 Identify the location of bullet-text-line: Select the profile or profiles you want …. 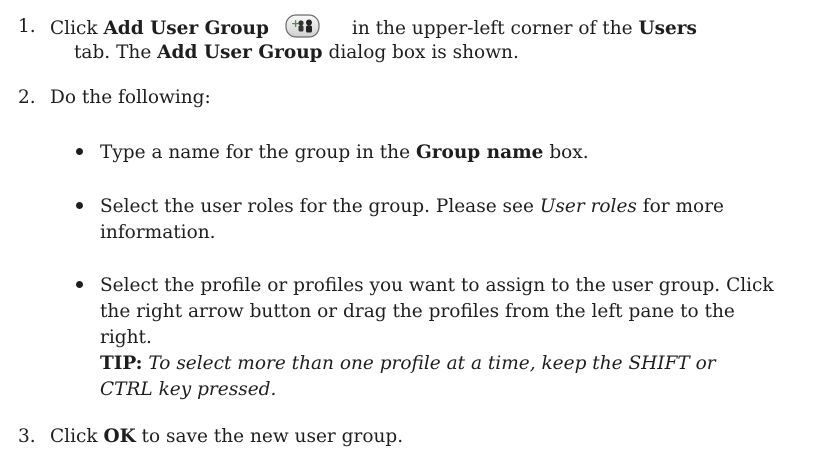
(437, 285).